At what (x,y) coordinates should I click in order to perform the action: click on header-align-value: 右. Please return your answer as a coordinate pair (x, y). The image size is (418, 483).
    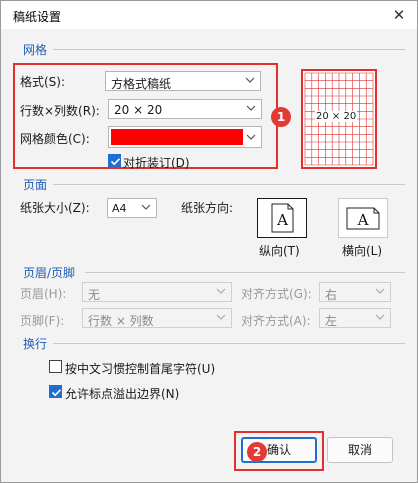
    Looking at the image, I should click on (331, 295).